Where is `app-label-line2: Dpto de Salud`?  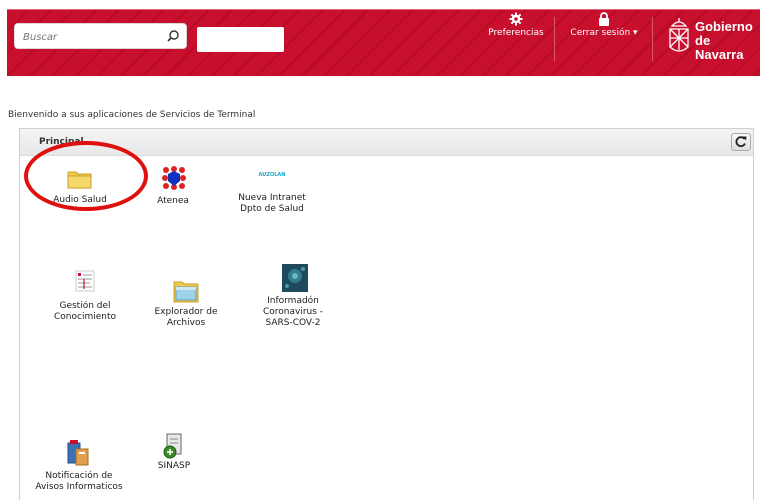
app-label-line2: Dpto de Salud is located at coordinates (272, 209).